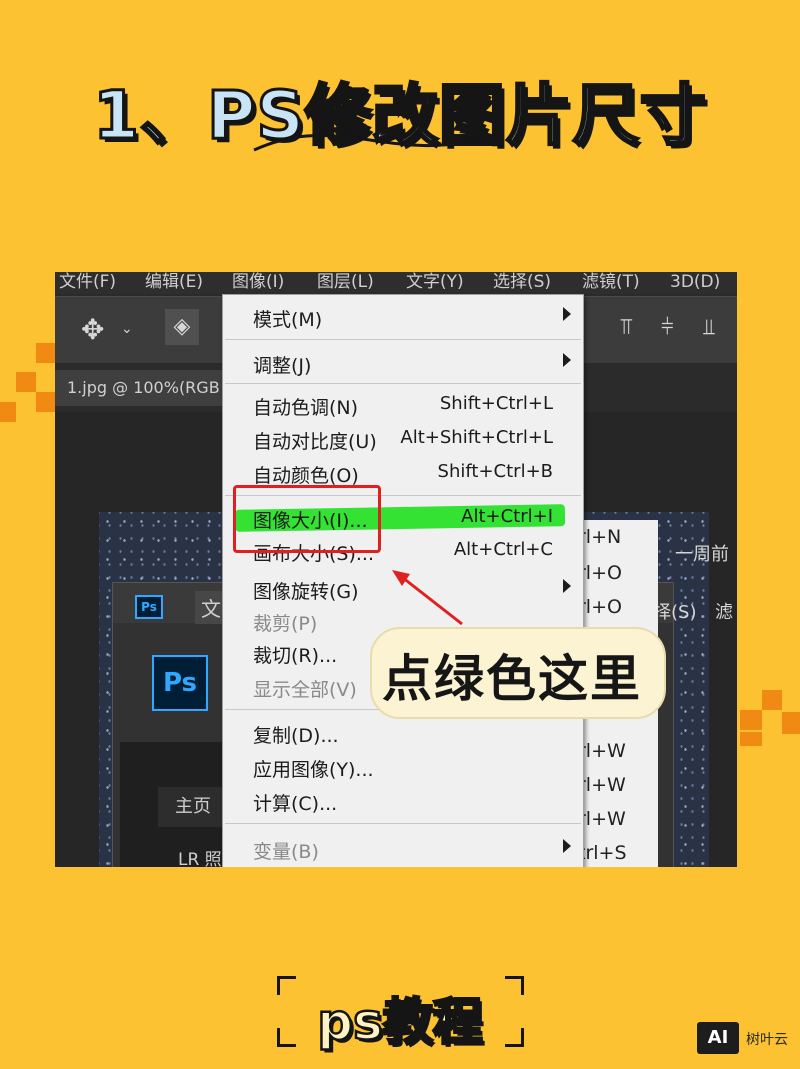 Image resolution: width=800 pixels, height=1069 pixels. What do you see at coordinates (507, 516) in the screenshot?
I see `menu-item-shortcut: Alt+Ctrl+I` at bounding box center [507, 516].